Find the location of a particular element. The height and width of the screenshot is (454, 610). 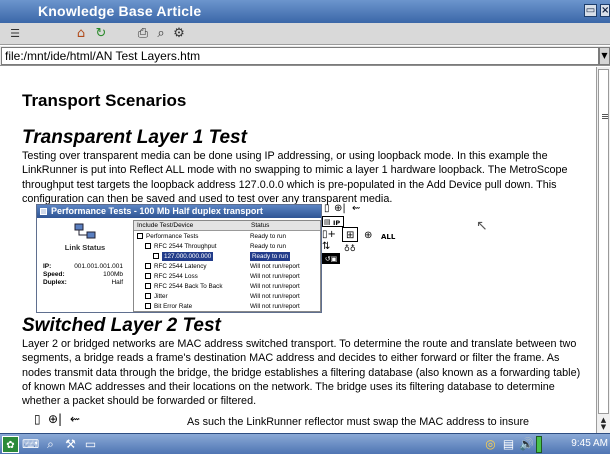

ip-field: IP: 001.001.001.001 is located at coordinates (83, 267).